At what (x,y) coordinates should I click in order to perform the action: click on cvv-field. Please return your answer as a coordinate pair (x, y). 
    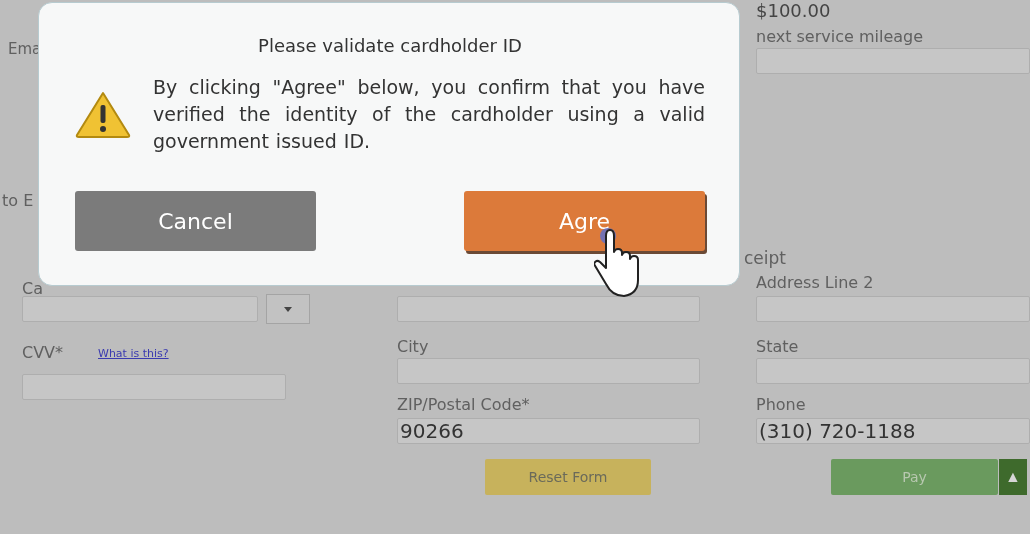
    Looking at the image, I should click on (154, 387).